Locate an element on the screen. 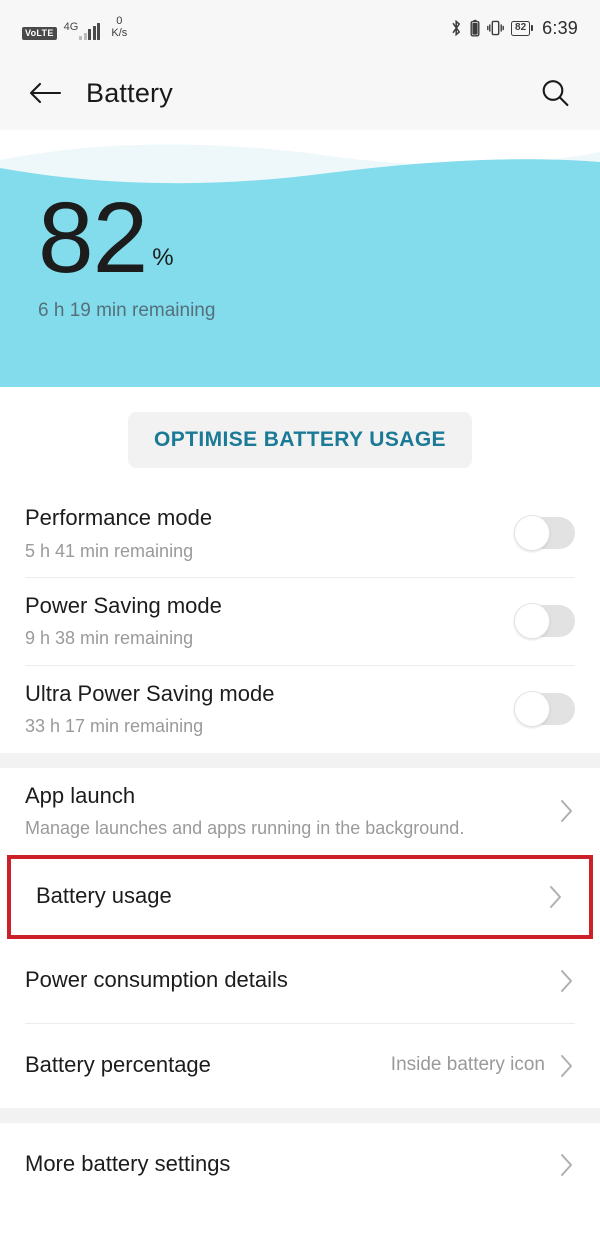 This screenshot has width=600, height=1249. battery-percentage-indicator: 82 is located at coordinates (522, 28).